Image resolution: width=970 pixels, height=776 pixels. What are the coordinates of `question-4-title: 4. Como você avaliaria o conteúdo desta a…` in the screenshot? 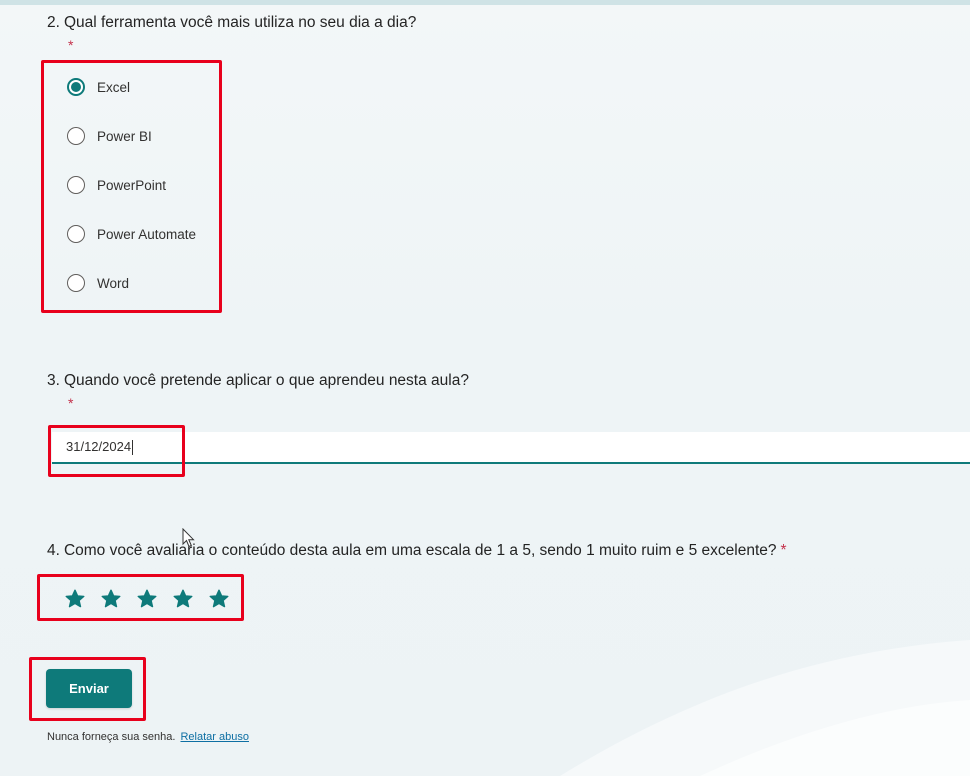 It's located at (417, 551).